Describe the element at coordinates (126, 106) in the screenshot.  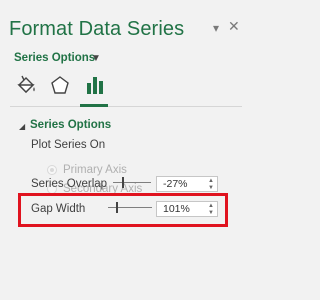
I see `tab-divider` at that location.